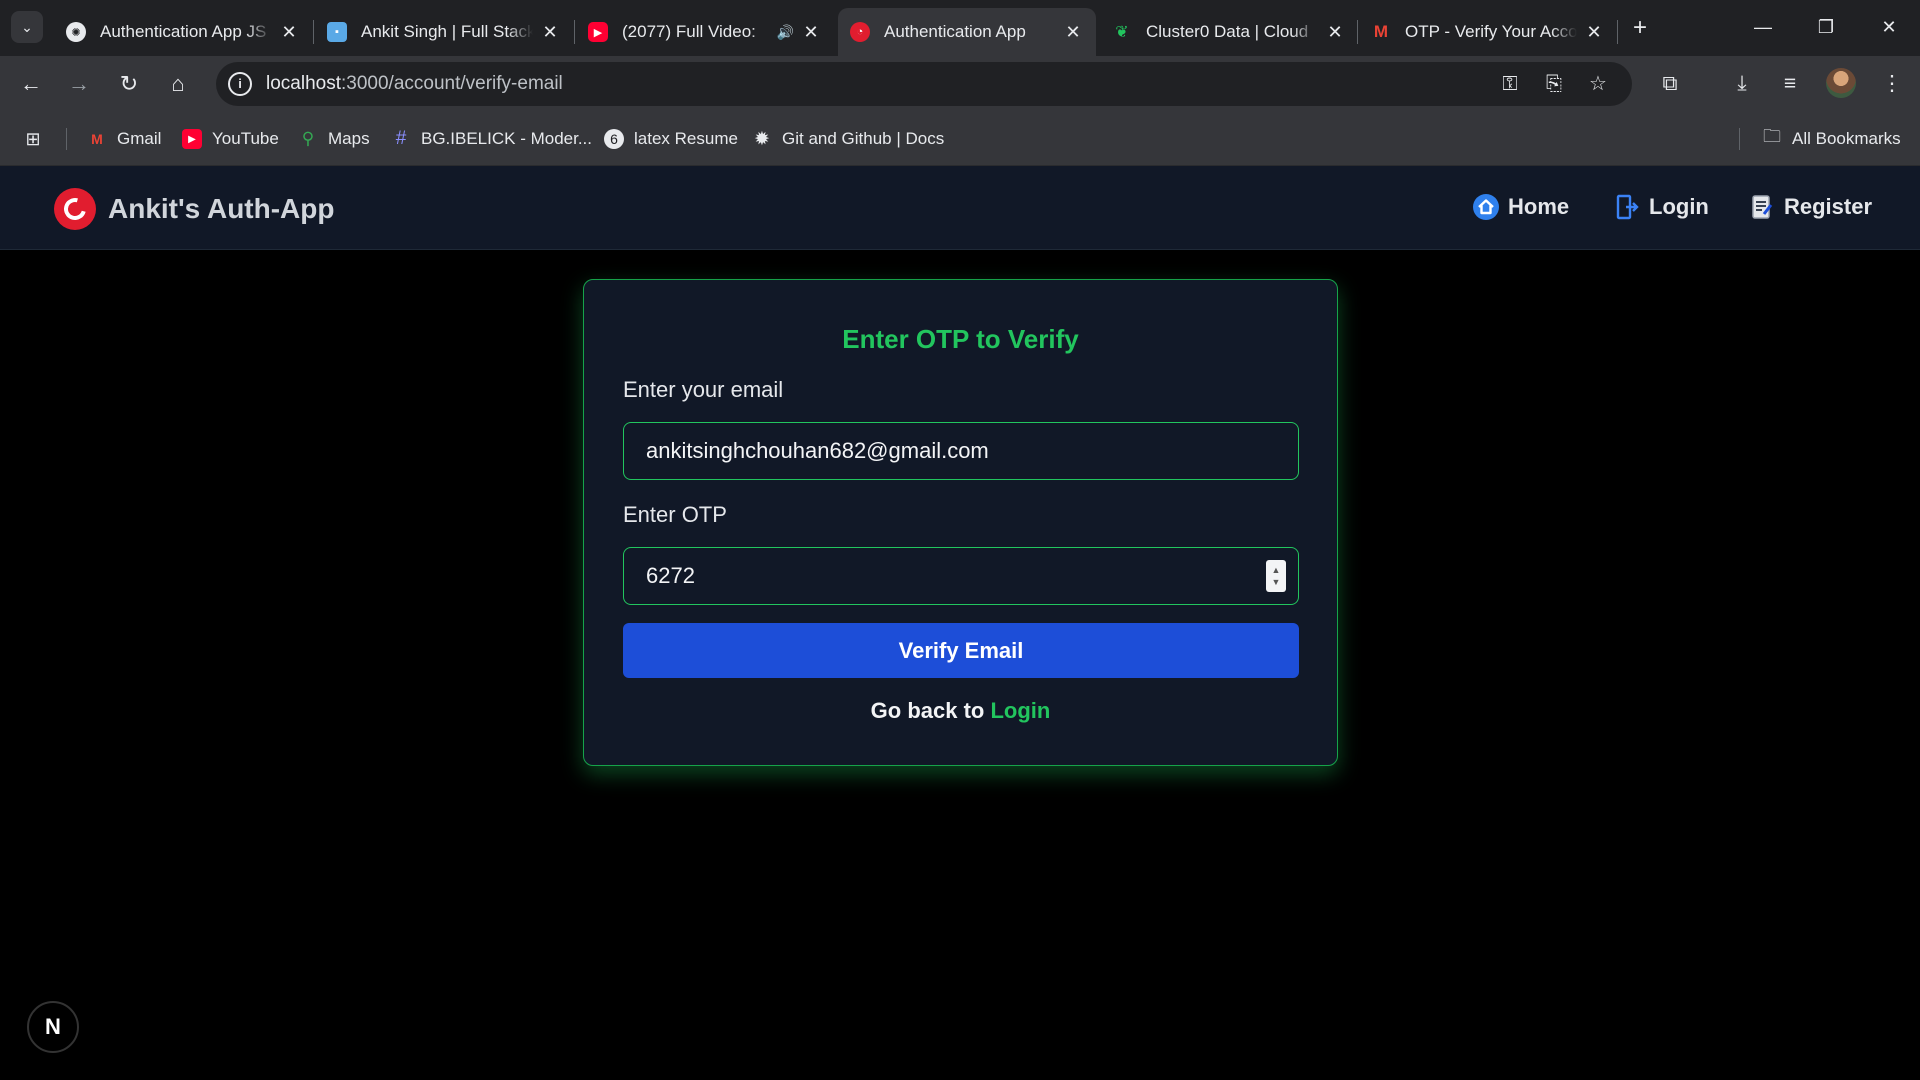 This screenshot has width=1920, height=1080. I want to click on otp-input: 6272 ▲ ▼, so click(961, 576).